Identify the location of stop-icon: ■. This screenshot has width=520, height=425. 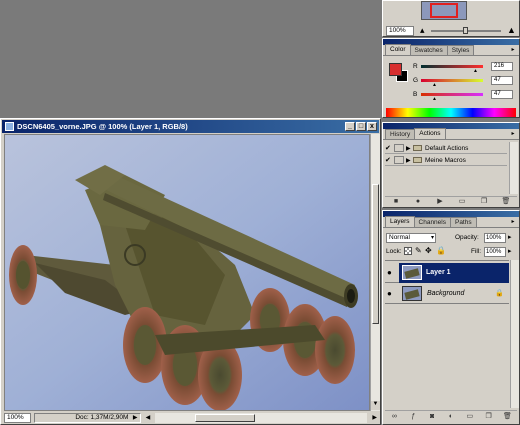
(396, 202).